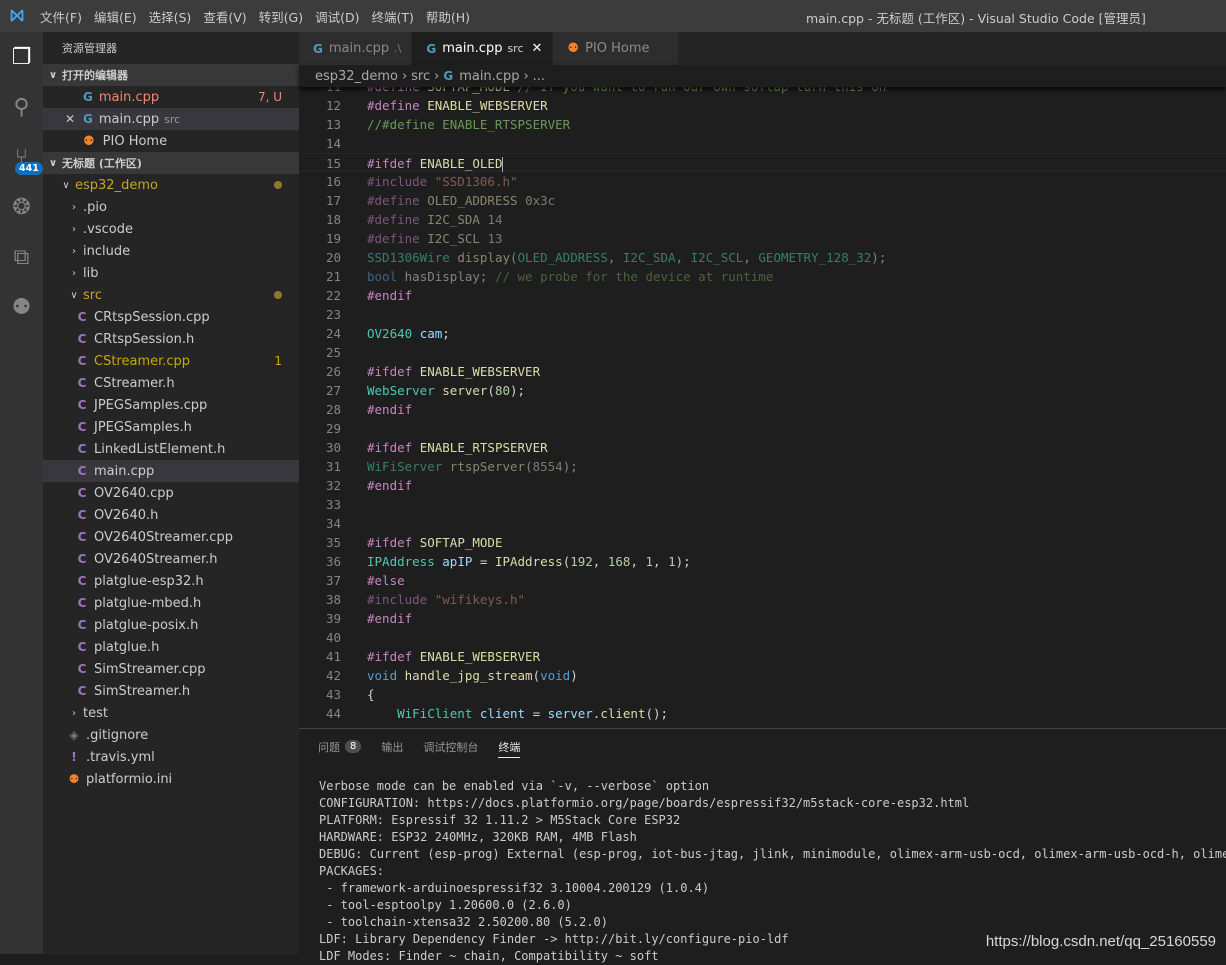 This screenshot has height=965, width=1226. What do you see at coordinates (171, 757) in the screenshot?
I see `file-travis-yml: ! .travis.yml` at bounding box center [171, 757].